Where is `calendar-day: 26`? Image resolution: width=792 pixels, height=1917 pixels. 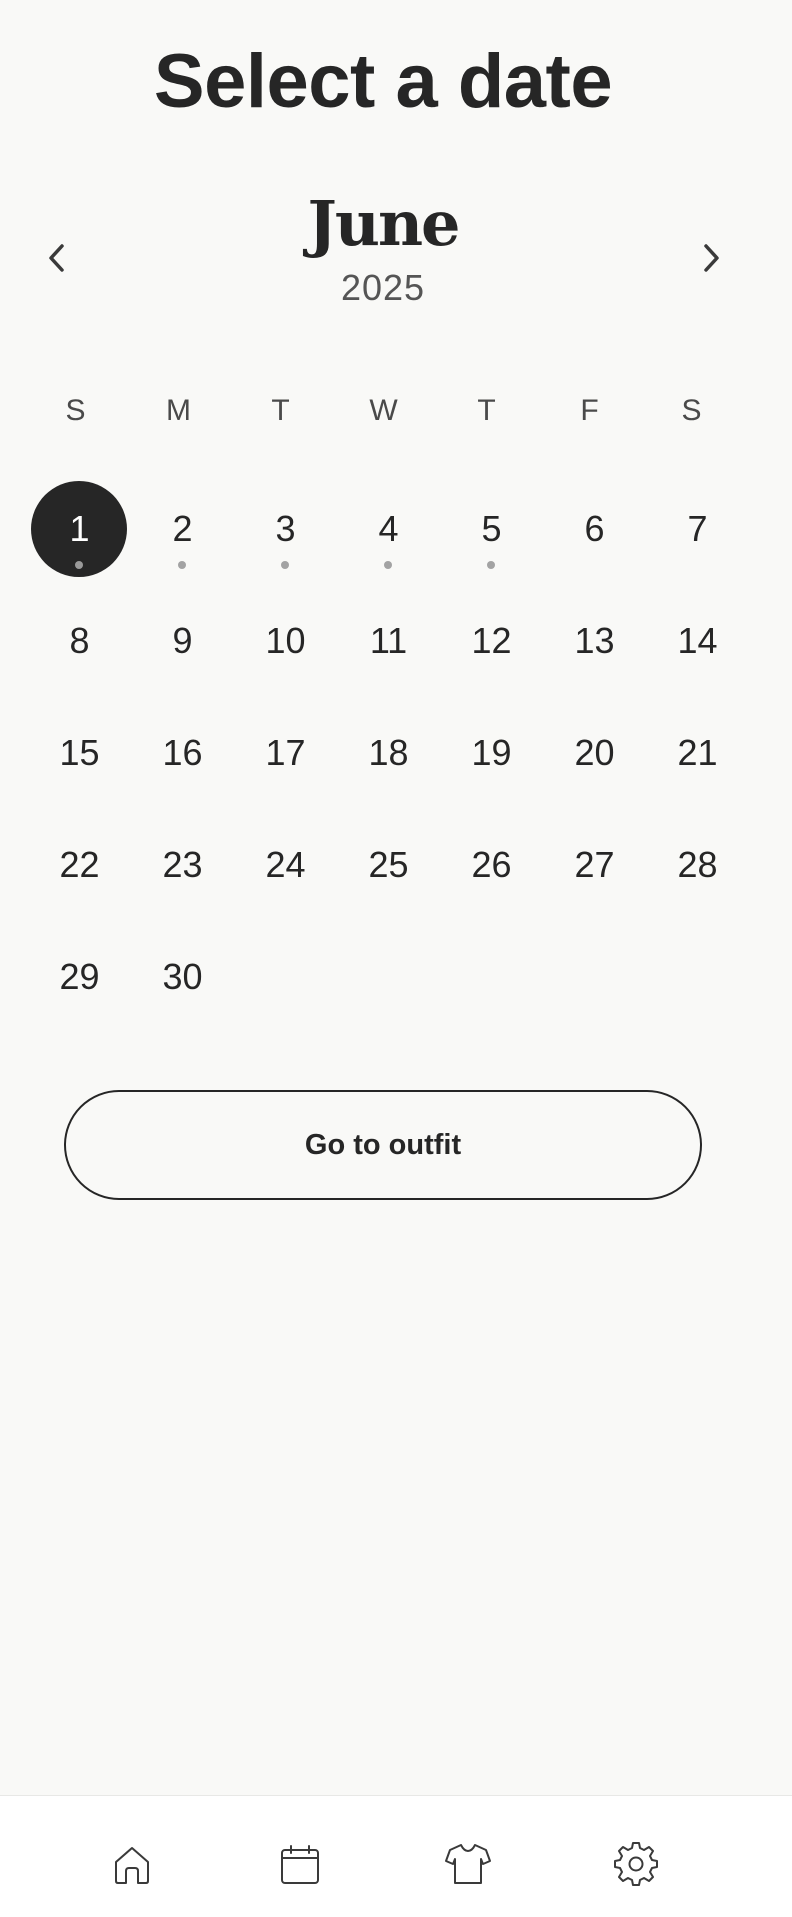
calendar-day: 26 is located at coordinates (491, 865).